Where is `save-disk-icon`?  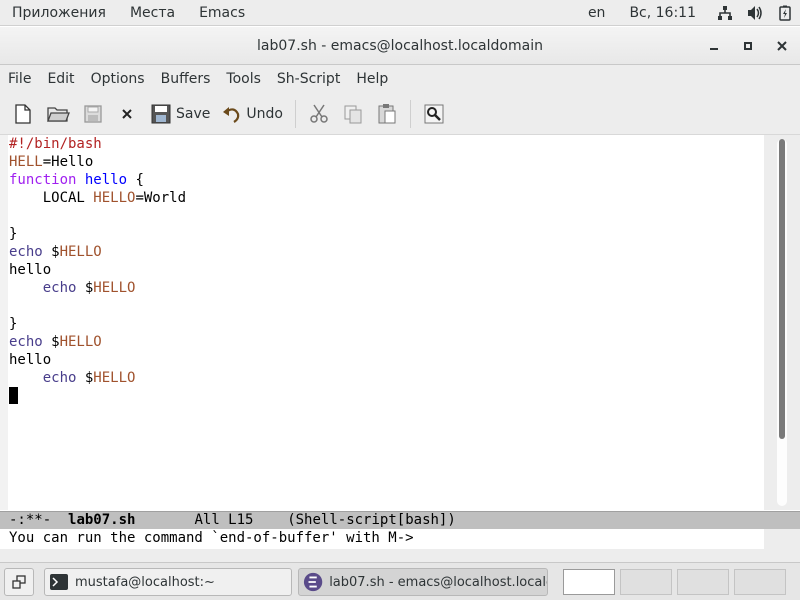
save-disk-icon is located at coordinates (93, 113).